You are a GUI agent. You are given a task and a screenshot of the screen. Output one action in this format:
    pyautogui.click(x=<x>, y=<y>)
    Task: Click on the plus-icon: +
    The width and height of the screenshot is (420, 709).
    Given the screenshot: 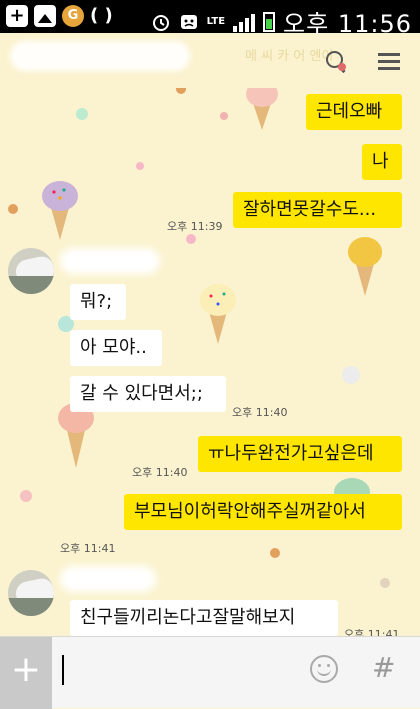 What is the action you would take?
    pyautogui.click(x=17, y=16)
    